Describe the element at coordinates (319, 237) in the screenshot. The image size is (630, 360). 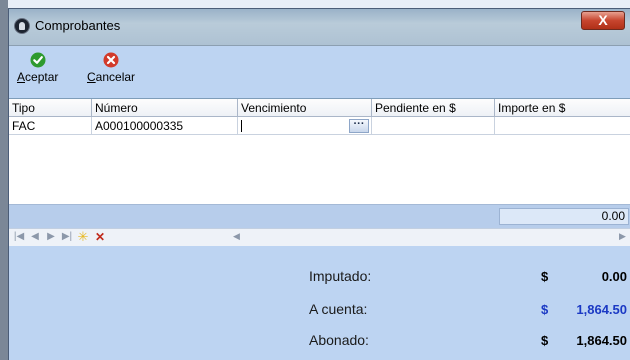
I see `record-navigator: |◀ ◀ ▶ ▶| ✳ ✕ ◀ ▶` at that location.